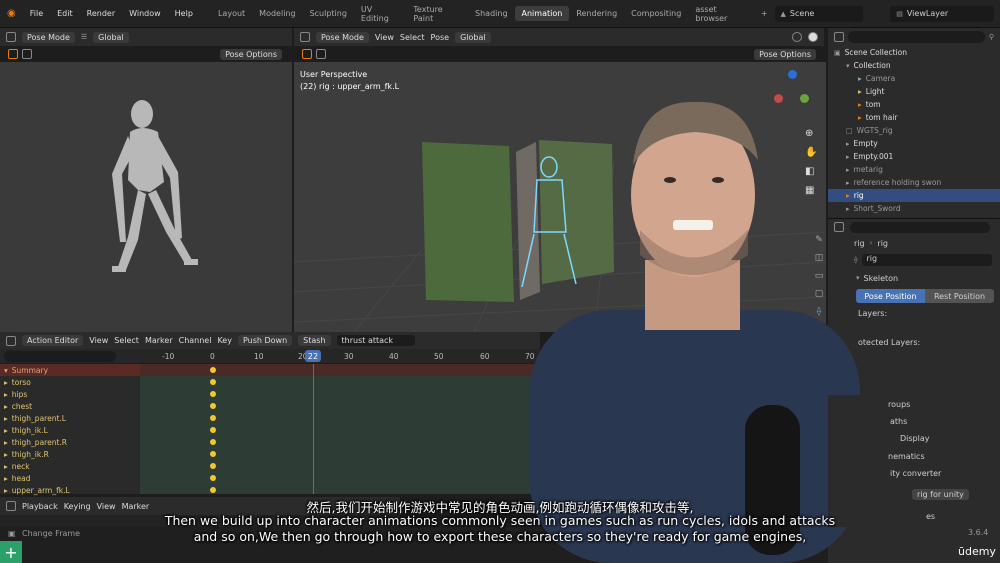 The height and width of the screenshot is (563, 1000). I want to click on shading-material-icon, so click(813, 37).